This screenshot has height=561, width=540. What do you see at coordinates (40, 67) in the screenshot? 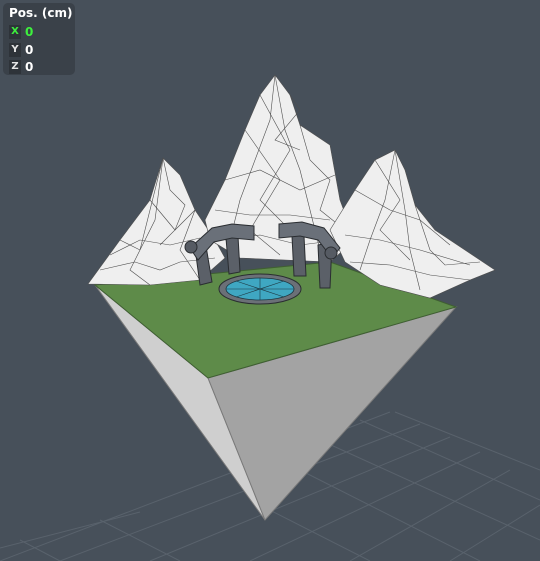
I see `position-z-row: Z 0` at bounding box center [40, 67].